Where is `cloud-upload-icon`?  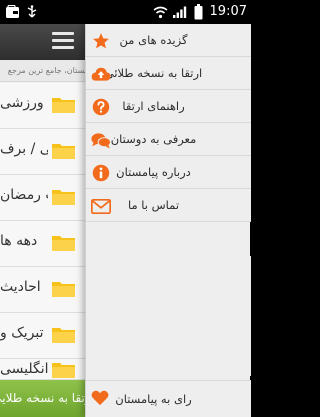
cloud-upload-icon is located at coordinates (101, 74).